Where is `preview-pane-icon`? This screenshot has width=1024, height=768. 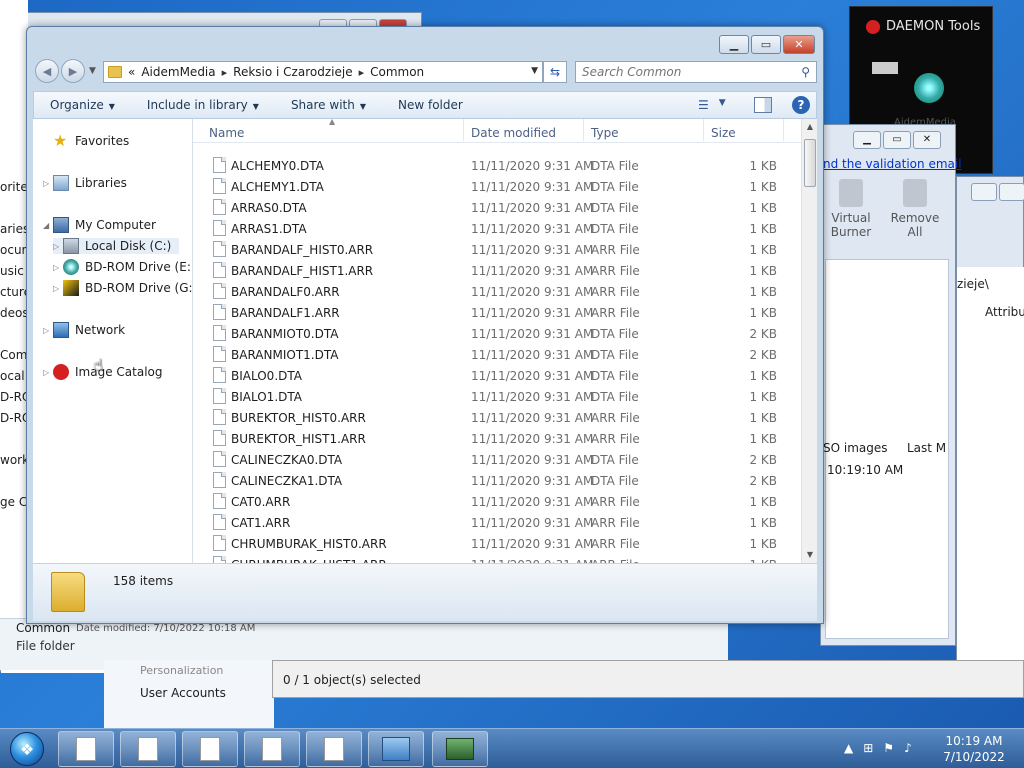
preview-pane-icon is located at coordinates (763, 105).